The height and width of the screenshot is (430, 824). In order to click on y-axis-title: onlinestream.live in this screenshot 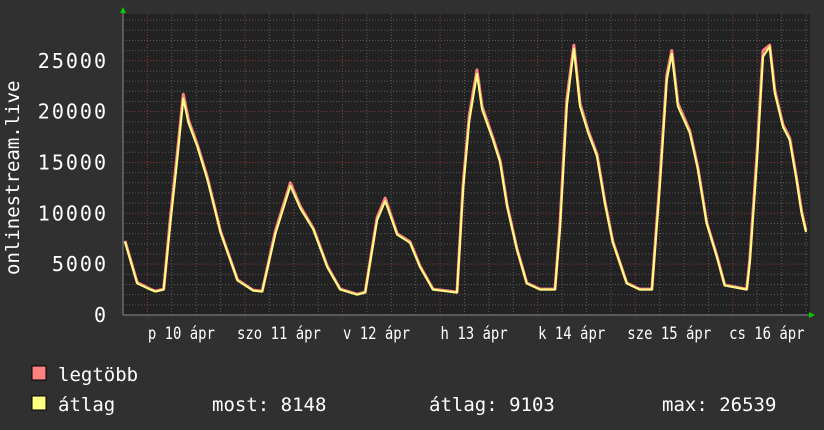, I will do `click(13, 178)`.